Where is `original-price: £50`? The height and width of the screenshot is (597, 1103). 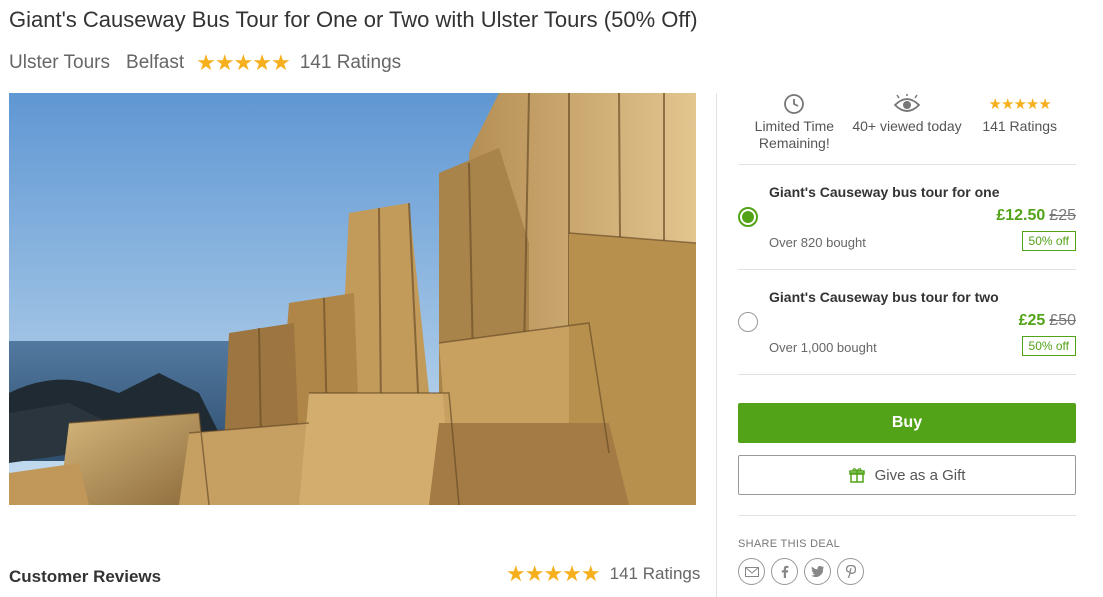
original-price: £50 is located at coordinates (1062, 320).